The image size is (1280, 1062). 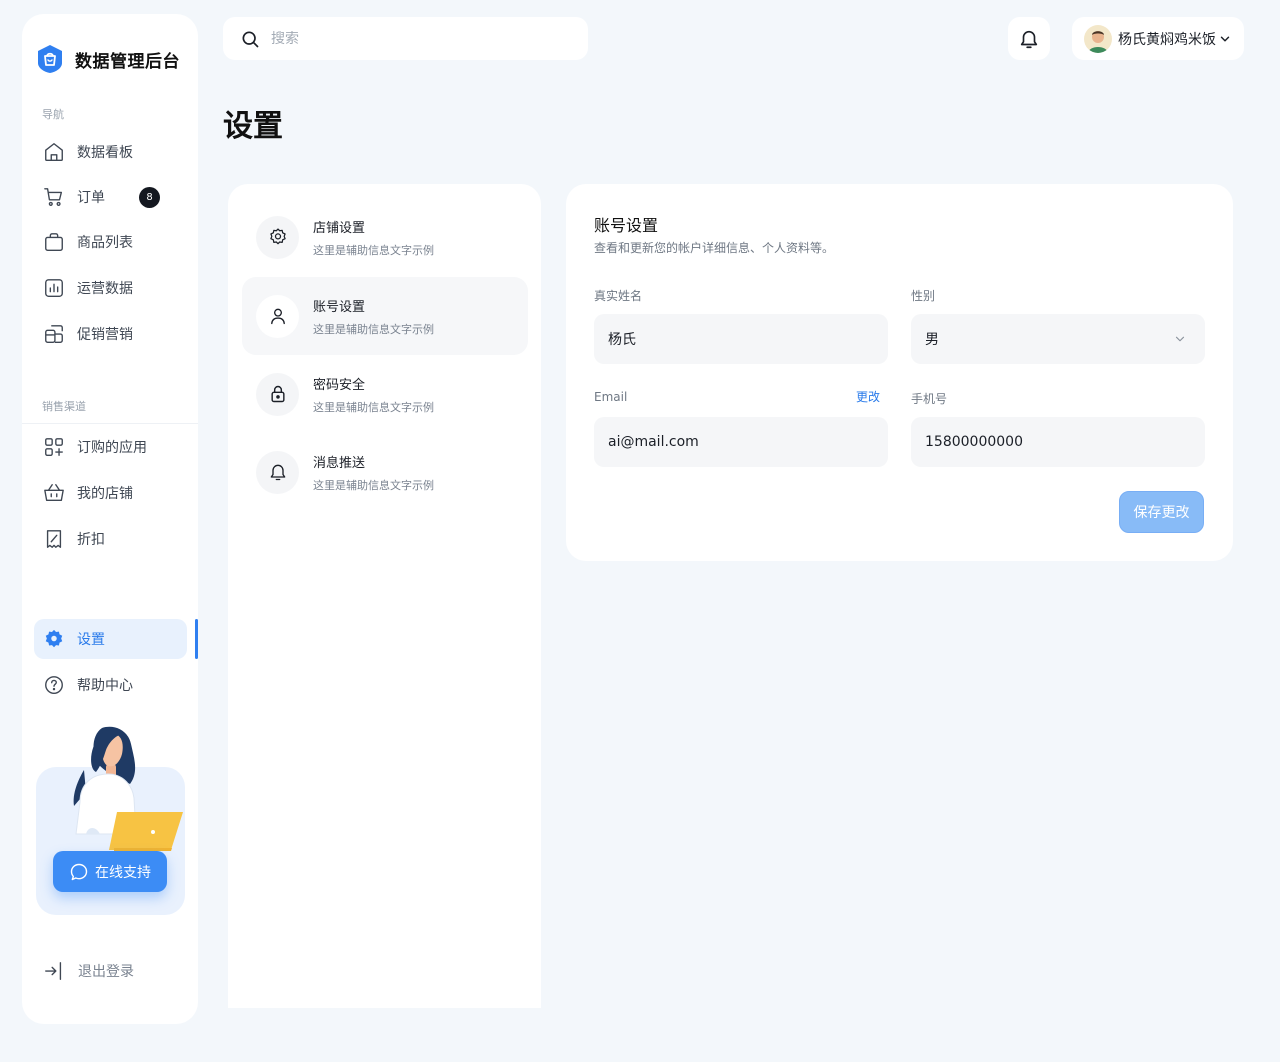 I want to click on user-menu: 杨氏黄焖鸡米饭, so click(x=1158, y=38).